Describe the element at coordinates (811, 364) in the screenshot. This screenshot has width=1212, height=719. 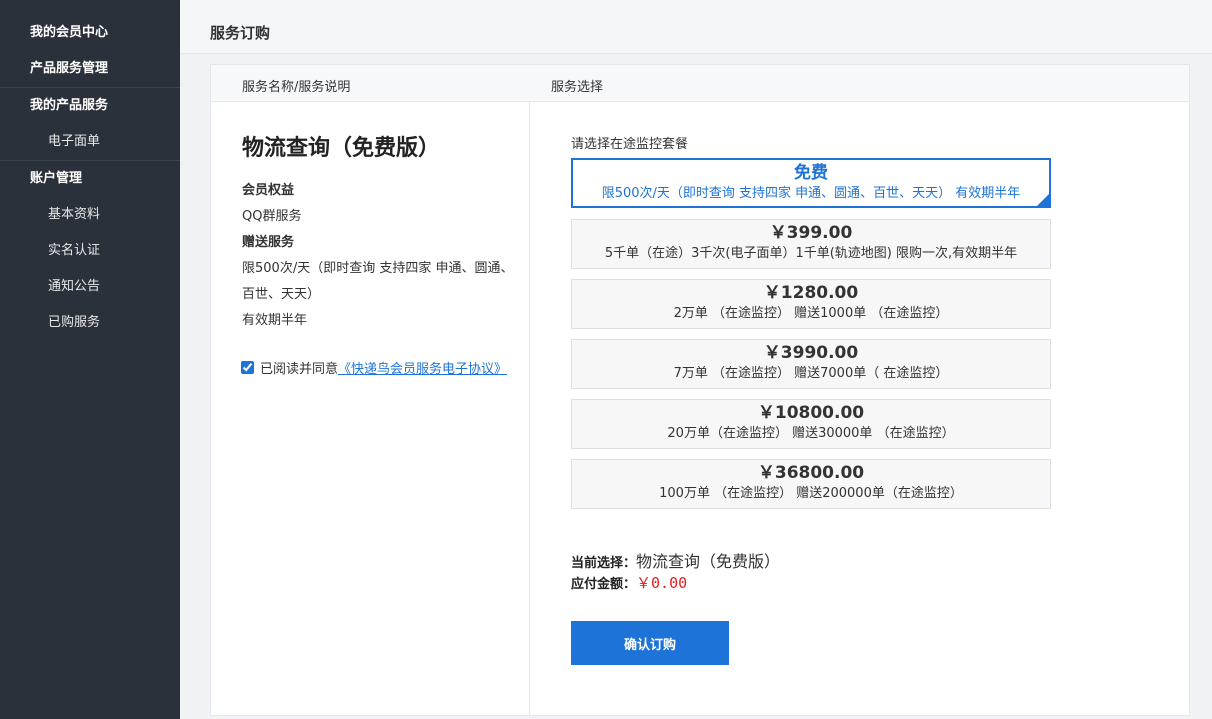
I see `package-option-3990: ￥3990.00 7万单 （在途监控） 赠送7000单（ 在途监控）` at that location.